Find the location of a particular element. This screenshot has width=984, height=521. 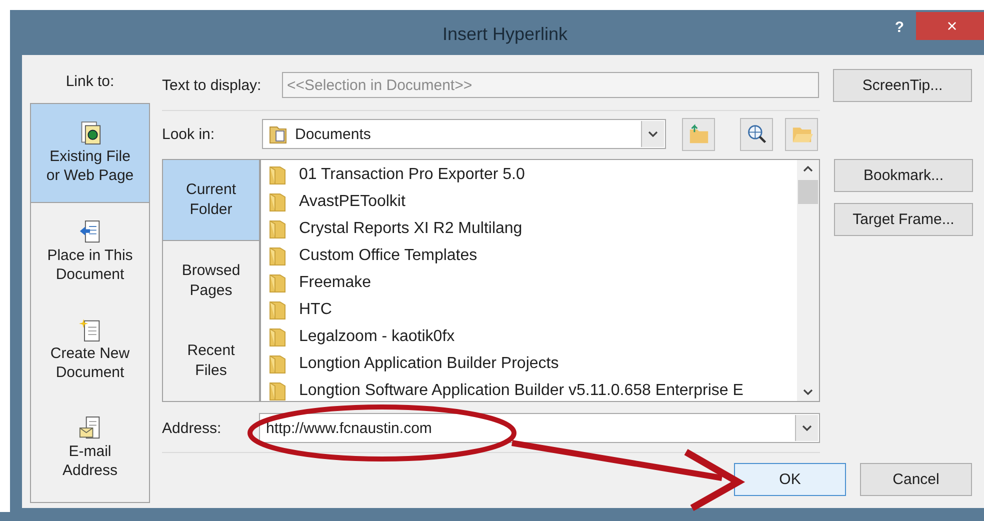

file-name: Longtion Application Builder Projects is located at coordinates (423, 363).